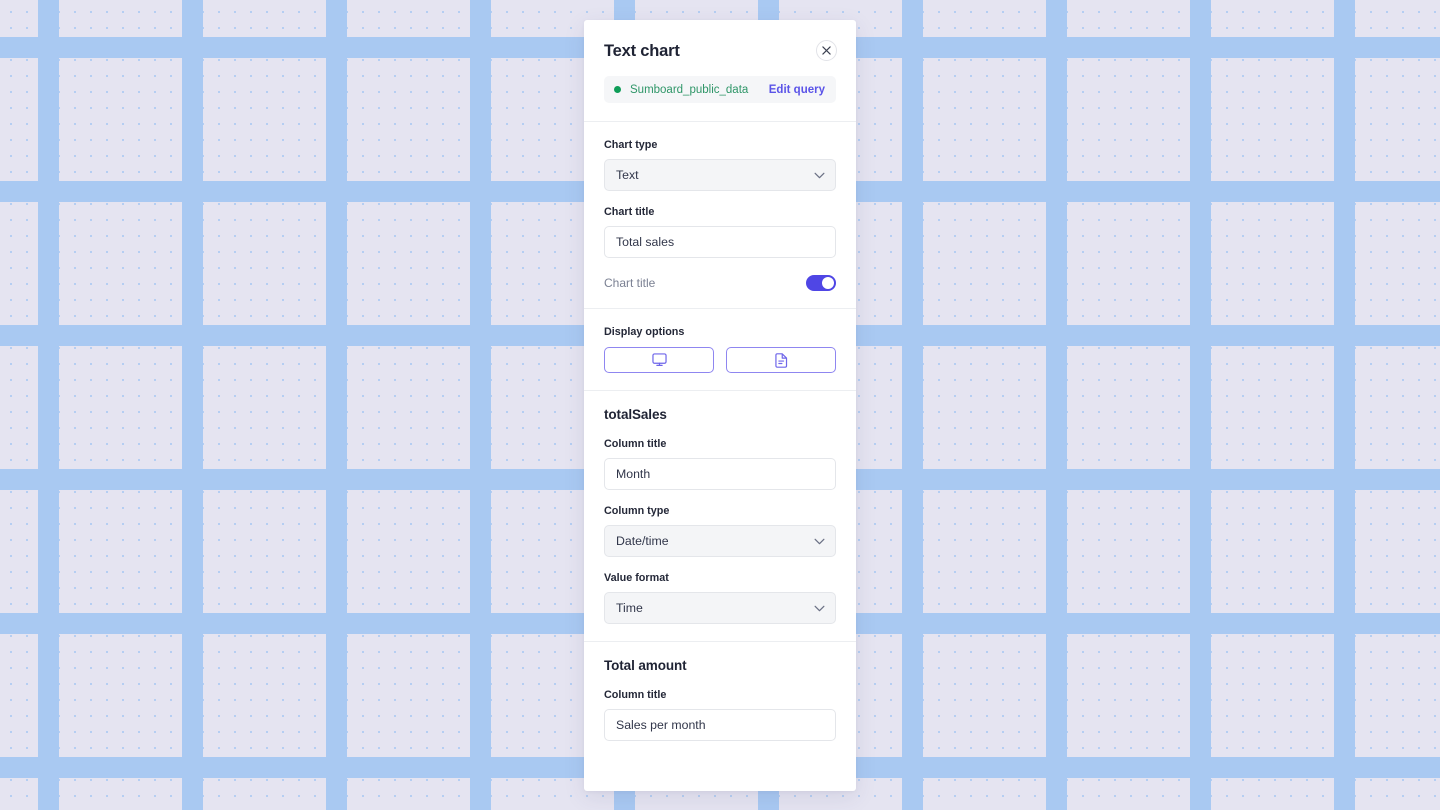 Image resolution: width=1440 pixels, height=810 pixels. I want to click on chart-title-field: Chart title, so click(720, 231).